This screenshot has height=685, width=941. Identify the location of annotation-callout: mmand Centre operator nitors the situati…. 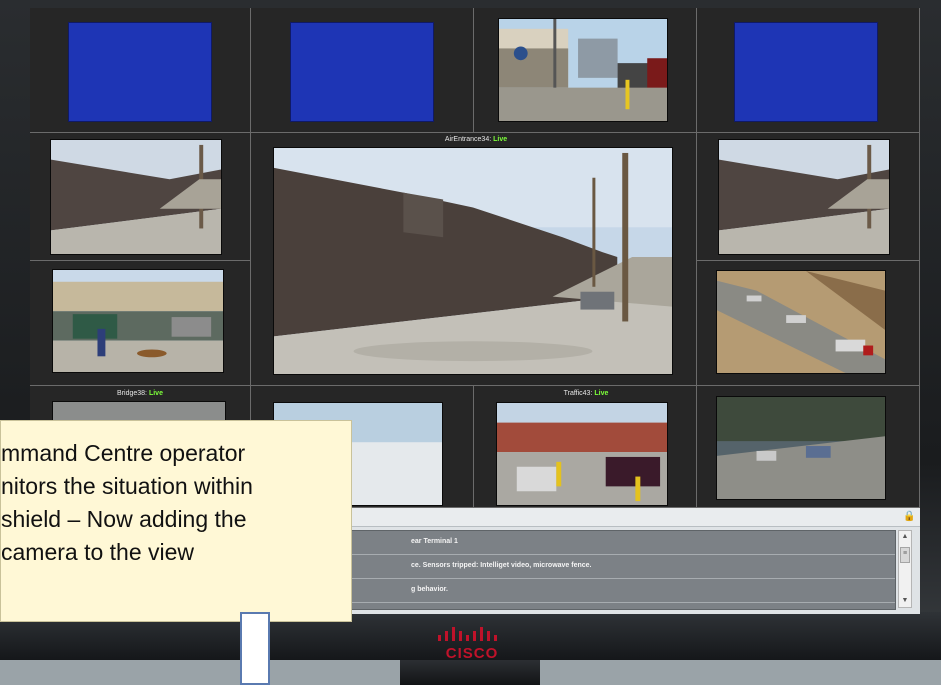
(176, 521).